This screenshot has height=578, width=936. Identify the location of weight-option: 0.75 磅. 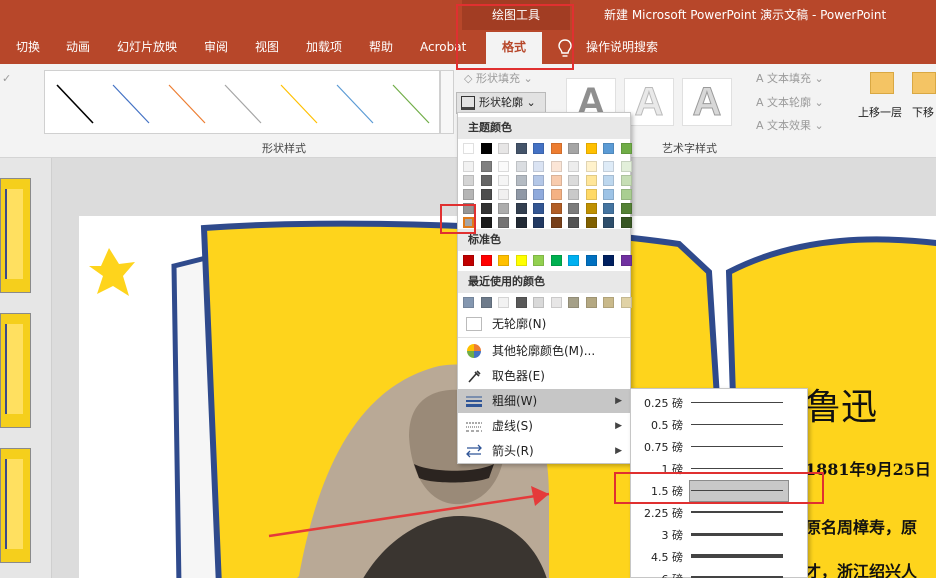
(719, 446).